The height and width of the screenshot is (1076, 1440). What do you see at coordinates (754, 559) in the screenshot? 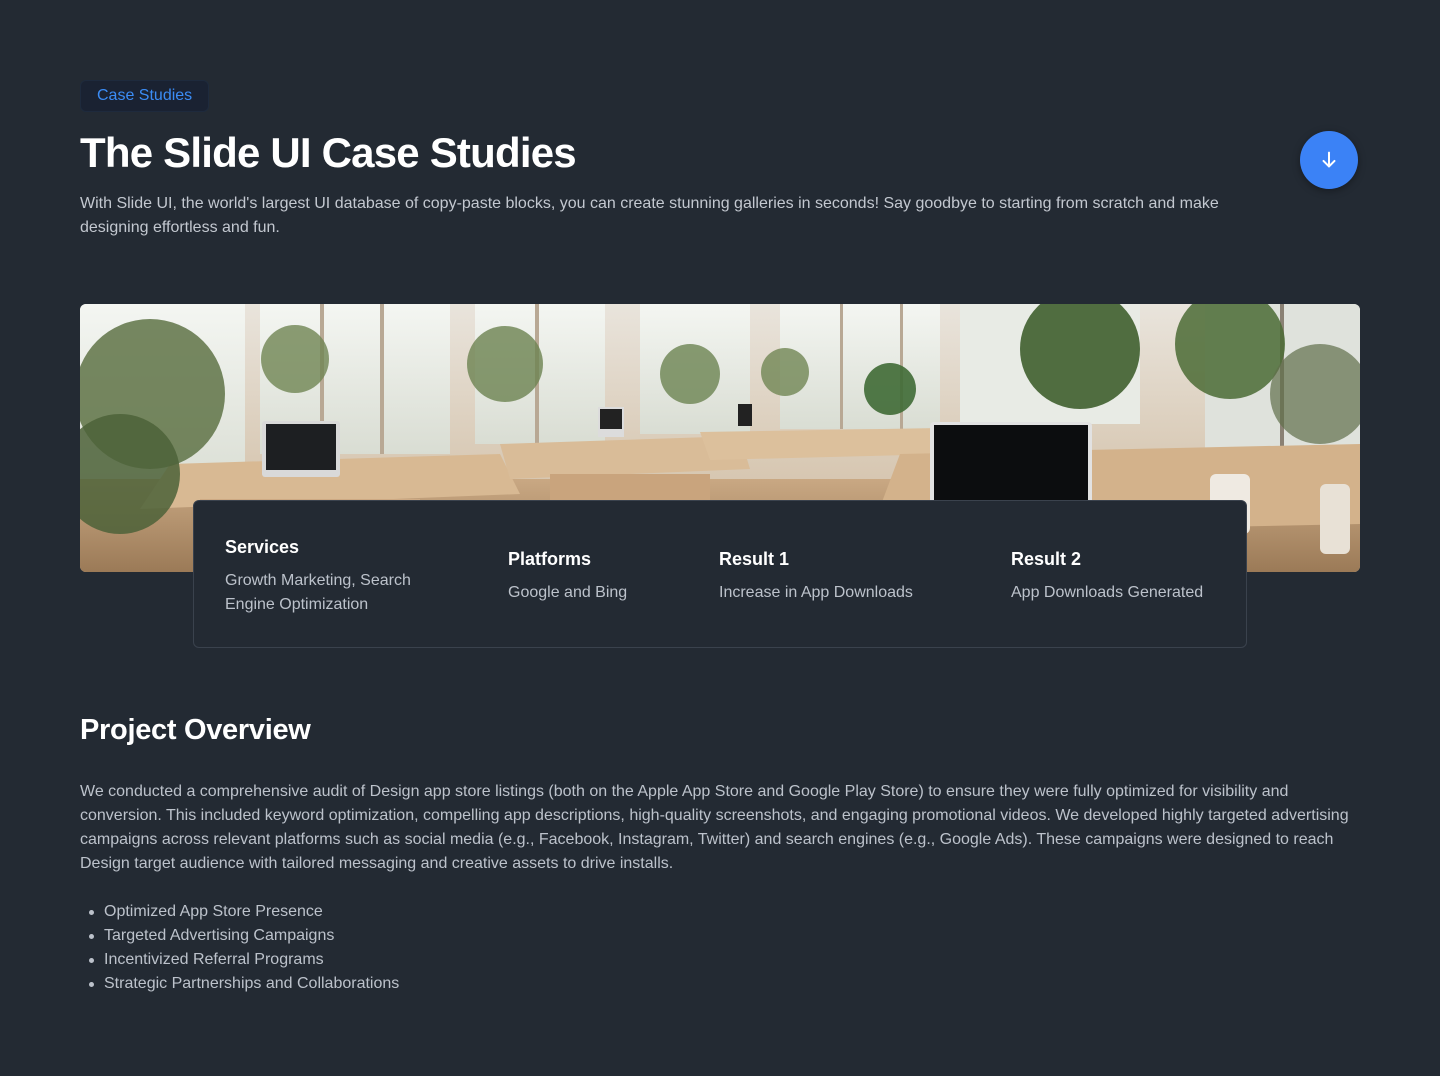
I see `info-label: Result 1` at bounding box center [754, 559].